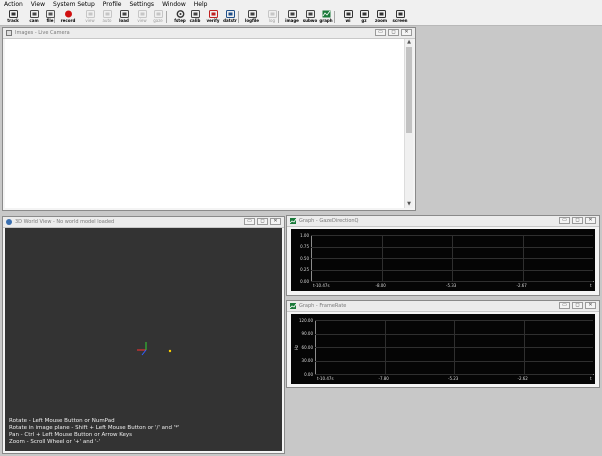 This screenshot has height=456, width=602. What do you see at coordinates (380, 285) in the screenshot?
I see `x-tick-label: -8.00` at bounding box center [380, 285].